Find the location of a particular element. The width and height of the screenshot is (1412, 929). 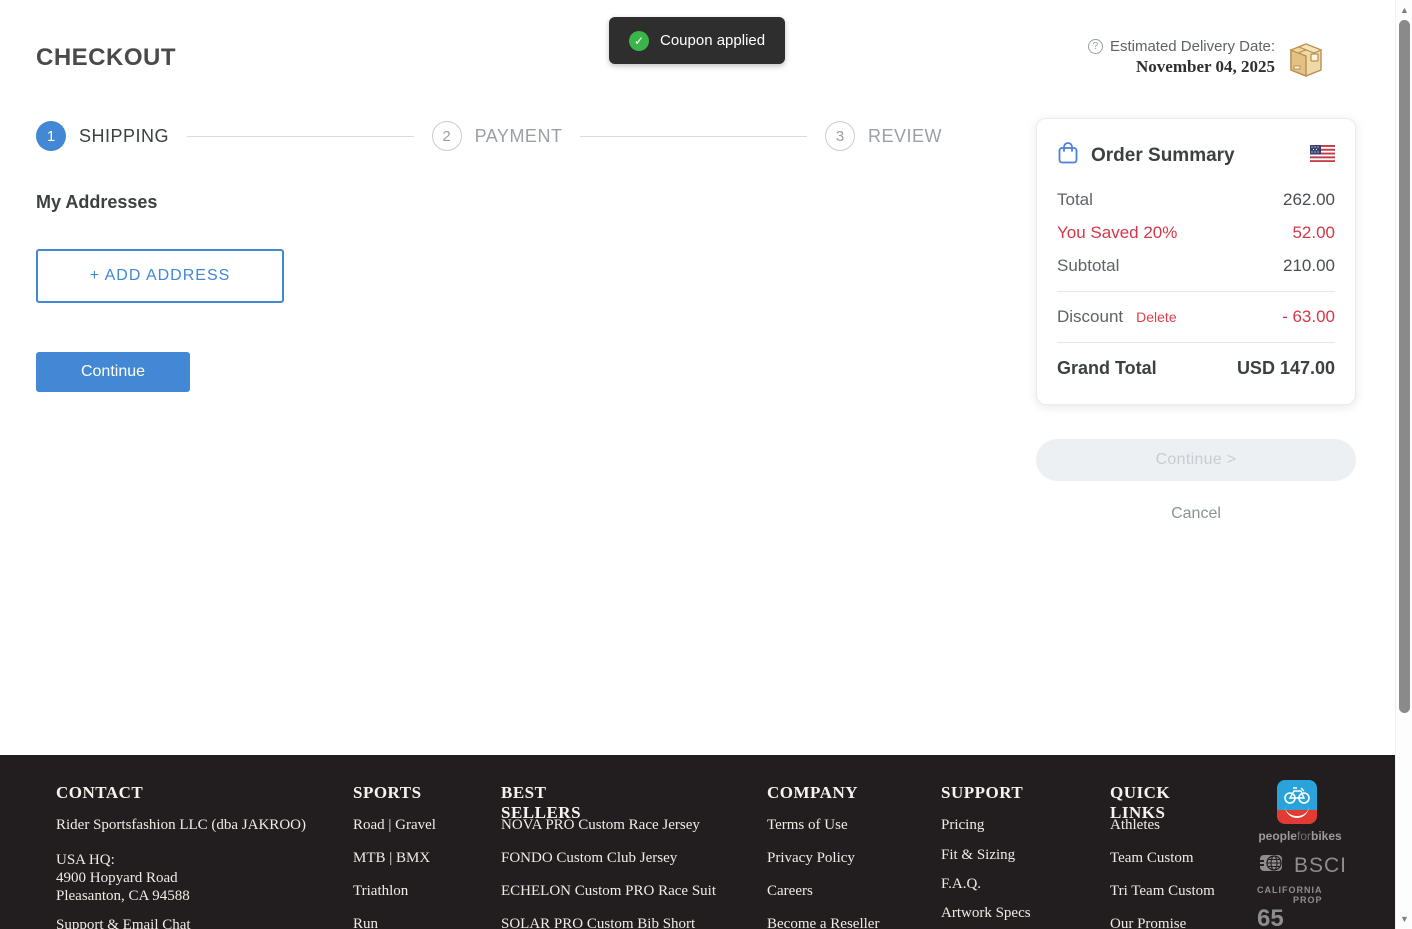

footer-link: Become a Reseller is located at coordinates (823, 922).